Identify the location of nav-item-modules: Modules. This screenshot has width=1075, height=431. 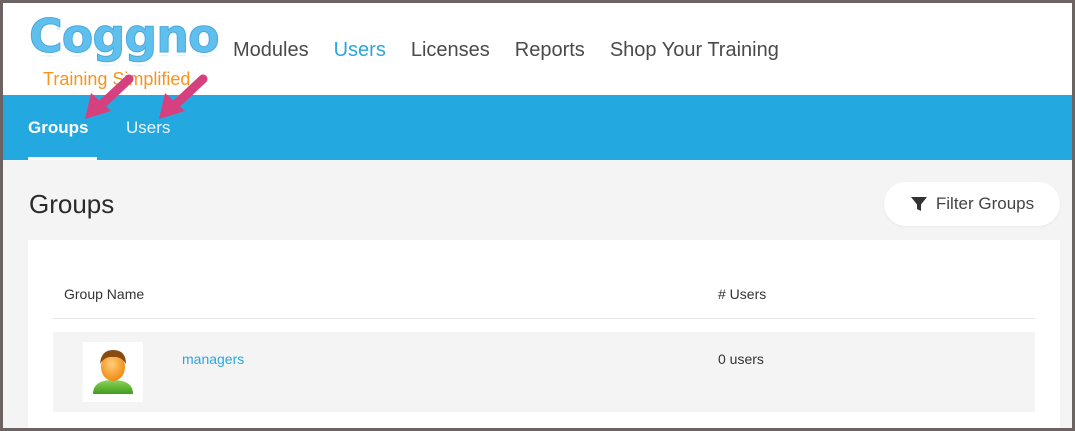
(271, 50).